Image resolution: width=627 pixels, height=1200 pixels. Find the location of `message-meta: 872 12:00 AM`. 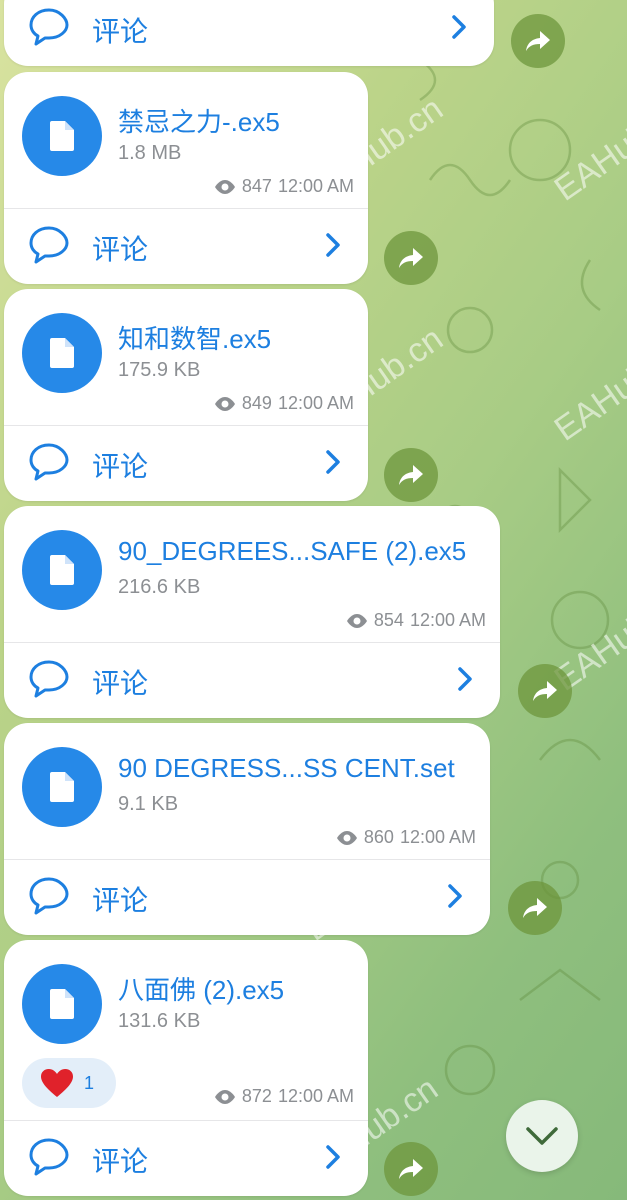

message-meta: 872 12:00 AM is located at coordinates (284, 1096).